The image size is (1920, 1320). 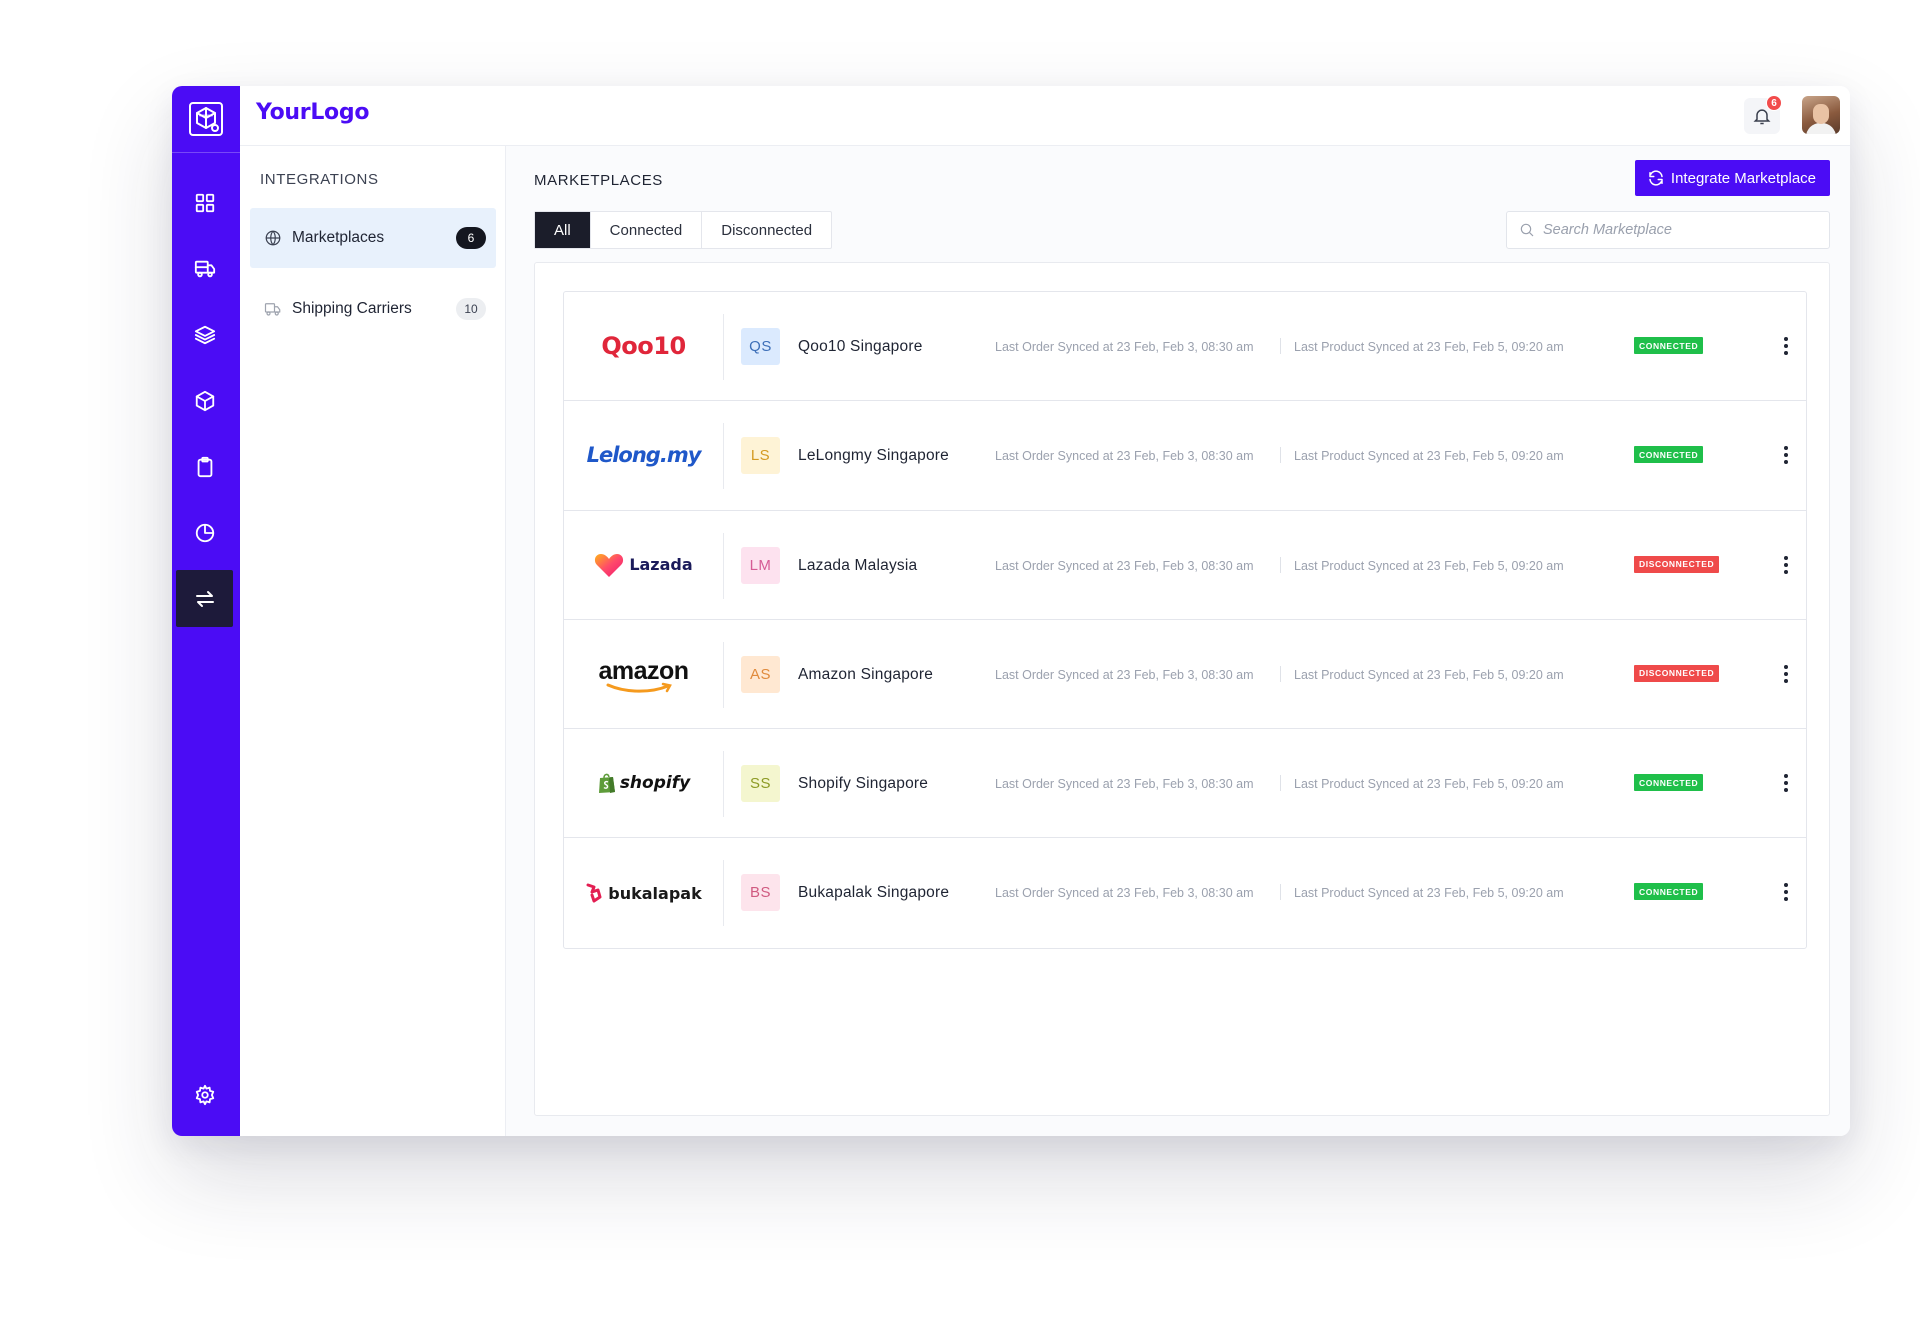 I want to click on icon-rail, so click(x=206, y=611).